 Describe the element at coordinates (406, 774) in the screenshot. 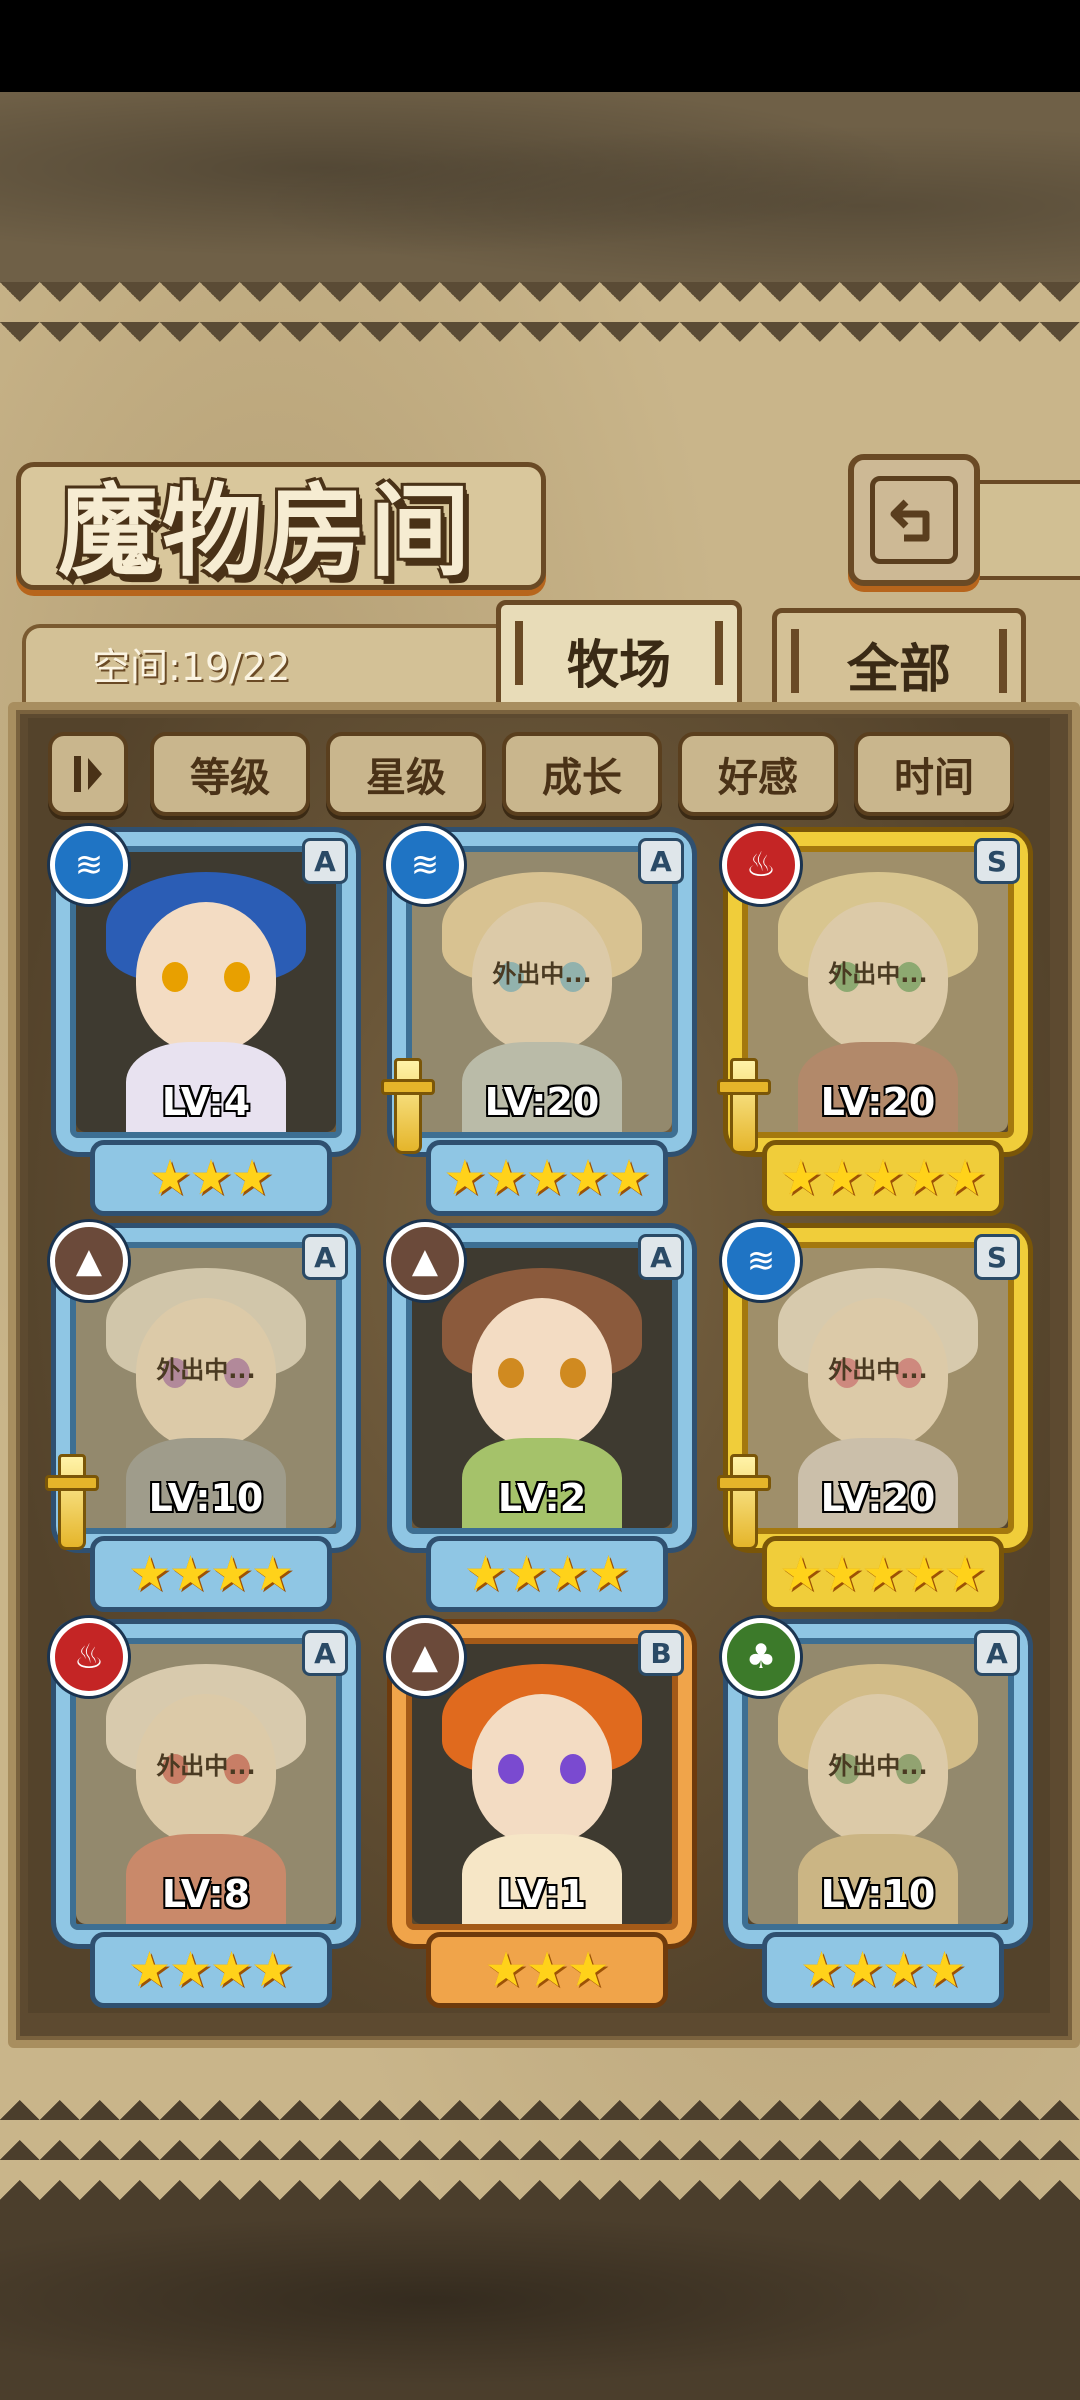

I see `filter-star: 星级` at that location.